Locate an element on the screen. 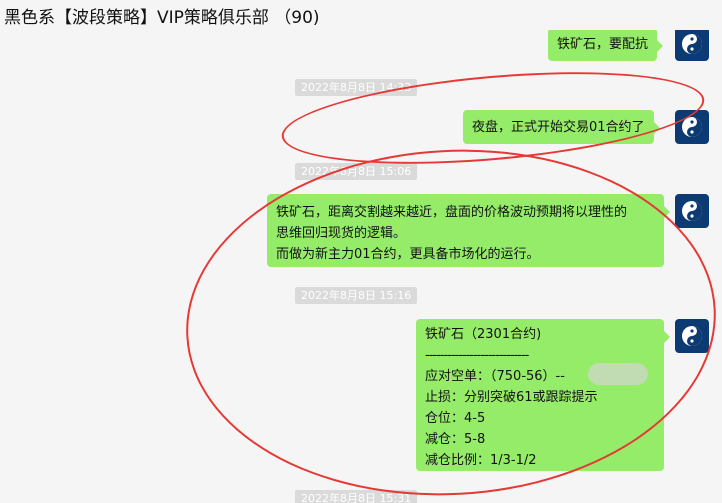 This screenshot has width=722, height=503. message-line: 而做为新主力01合约，更具备市场化的运行。 is located at coordinates (408, 254).